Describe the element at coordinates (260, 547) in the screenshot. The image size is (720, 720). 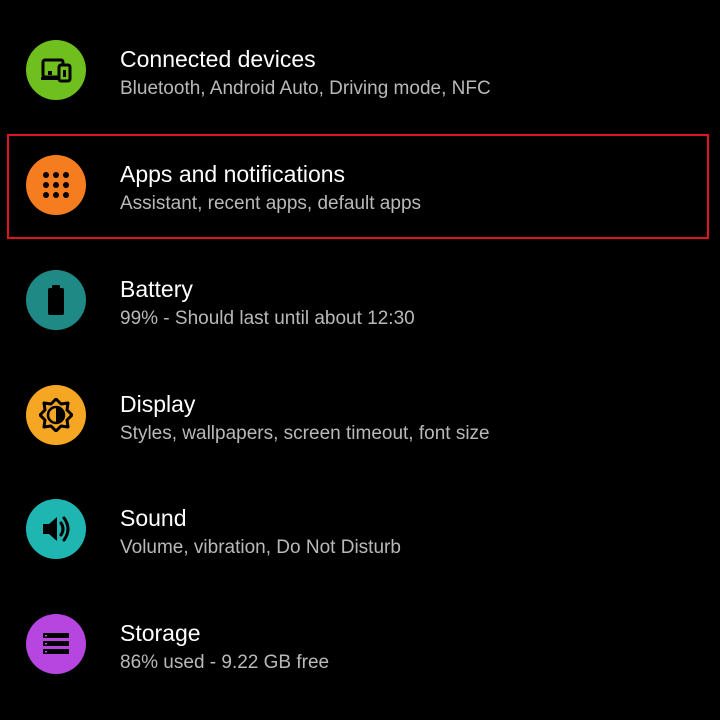
I see `settings-item-subtitle: Volume, vibration, Do Not Disturb` at that location.